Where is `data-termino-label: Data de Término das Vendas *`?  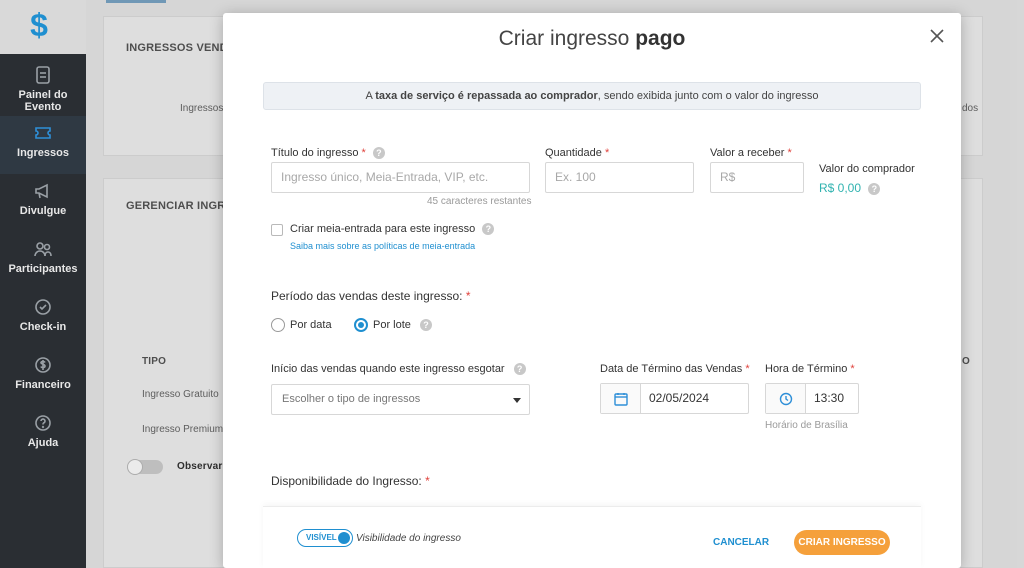
data-termino-label: Data de Término das Vendas * is located at coordinates (675, 369).